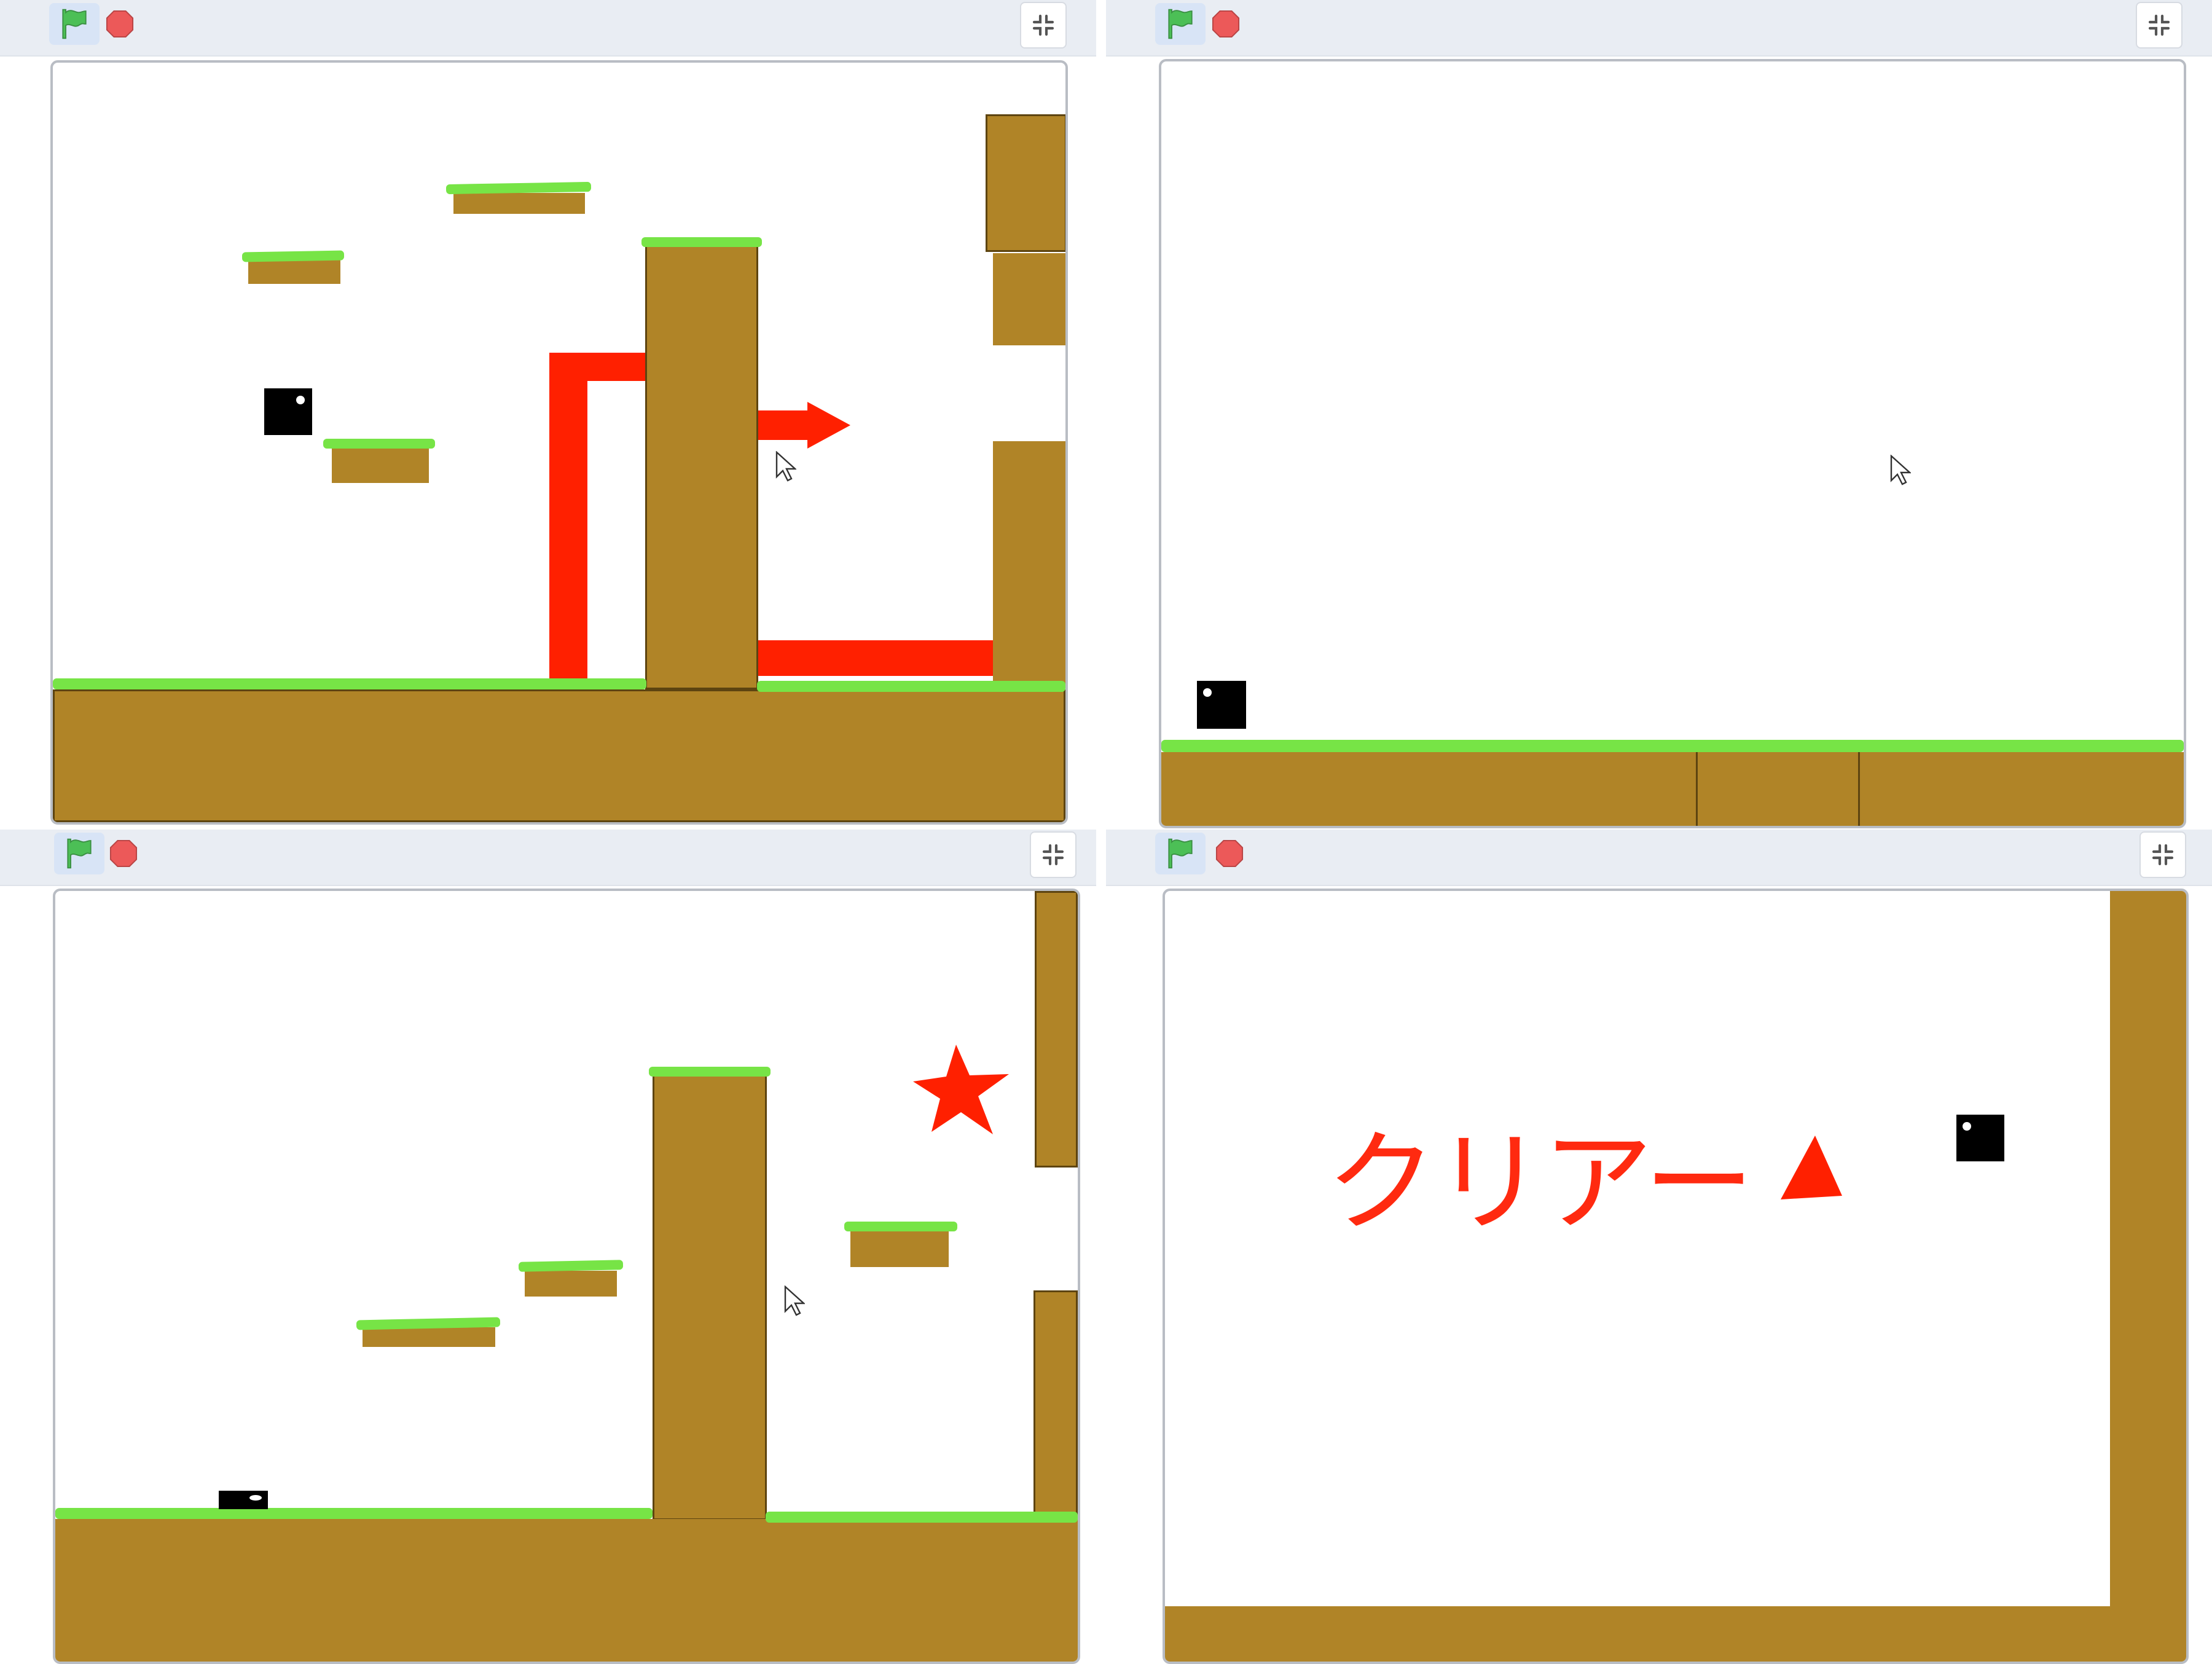 This screenshot has width=2212, height=1664. Describe the element at coordinates (1811, 1167) in the screenshot. I see `red-triangle-marker-icon` at that location.